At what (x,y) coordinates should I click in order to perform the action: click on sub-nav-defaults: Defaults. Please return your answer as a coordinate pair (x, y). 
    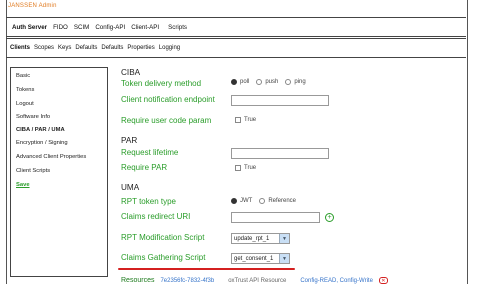
    Looking at the image, I should click on (86, 48).